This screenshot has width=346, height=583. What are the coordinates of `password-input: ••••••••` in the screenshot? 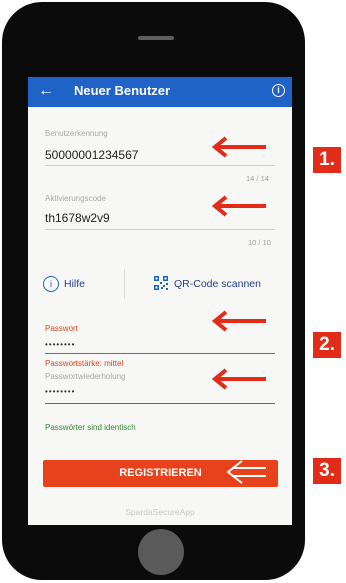 It's located at (60, 344).